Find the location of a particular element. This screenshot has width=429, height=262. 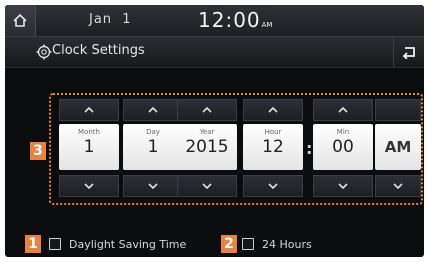

month-down-button is located at coordinates (89, 186).